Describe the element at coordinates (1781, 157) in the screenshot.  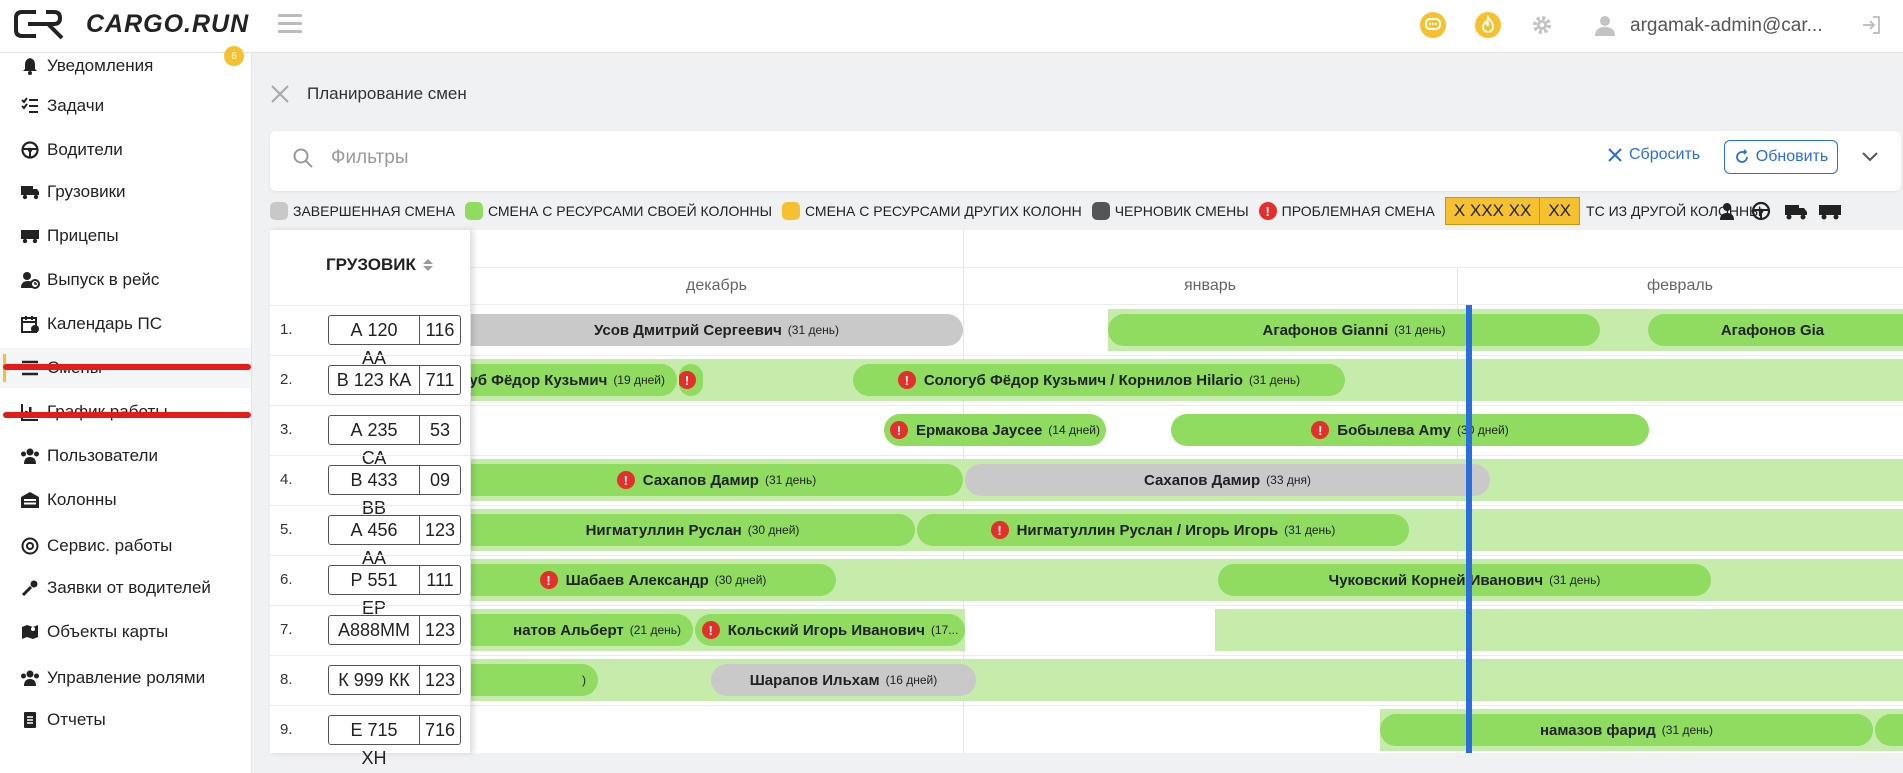
I see `refresh-button: Обновить` at that location.